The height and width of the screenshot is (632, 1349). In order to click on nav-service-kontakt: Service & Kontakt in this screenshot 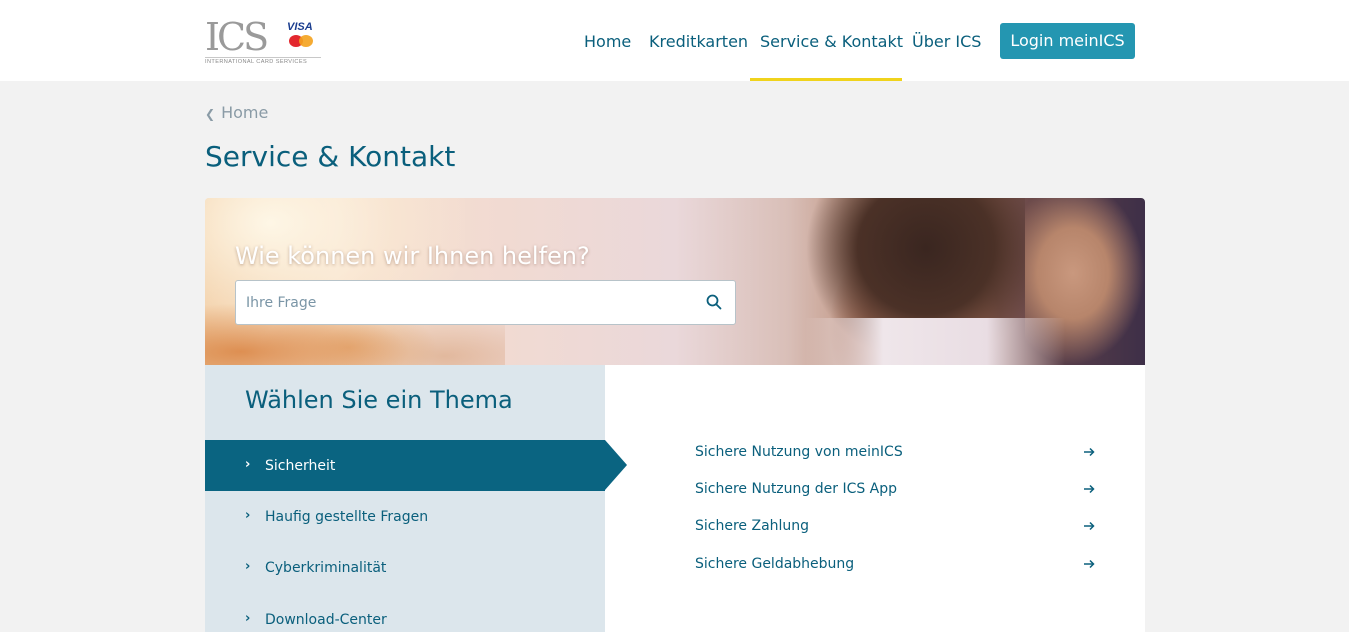, I will do `click(831, 42)`.